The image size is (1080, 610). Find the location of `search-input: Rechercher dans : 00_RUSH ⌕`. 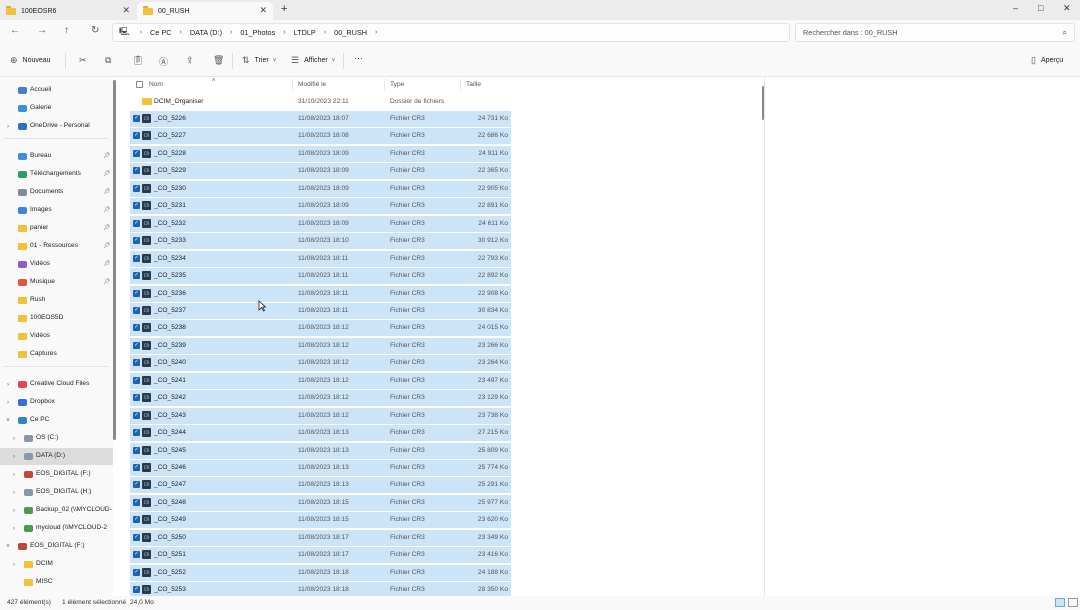

search-input: Rechercher dans : 00_RUSH ⌕ is located at coordinates (935, 32).